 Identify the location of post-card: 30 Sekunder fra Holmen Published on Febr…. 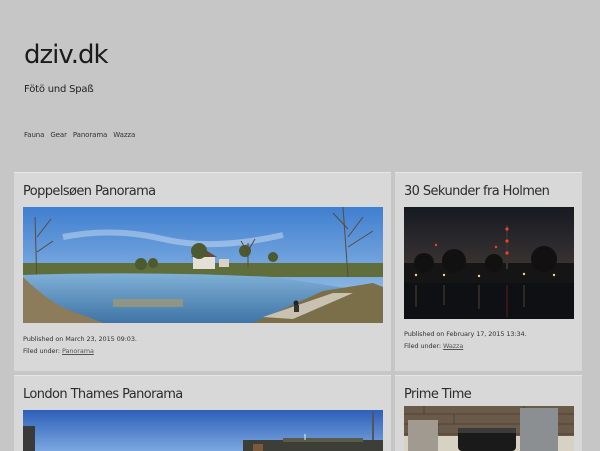
(488, 271).